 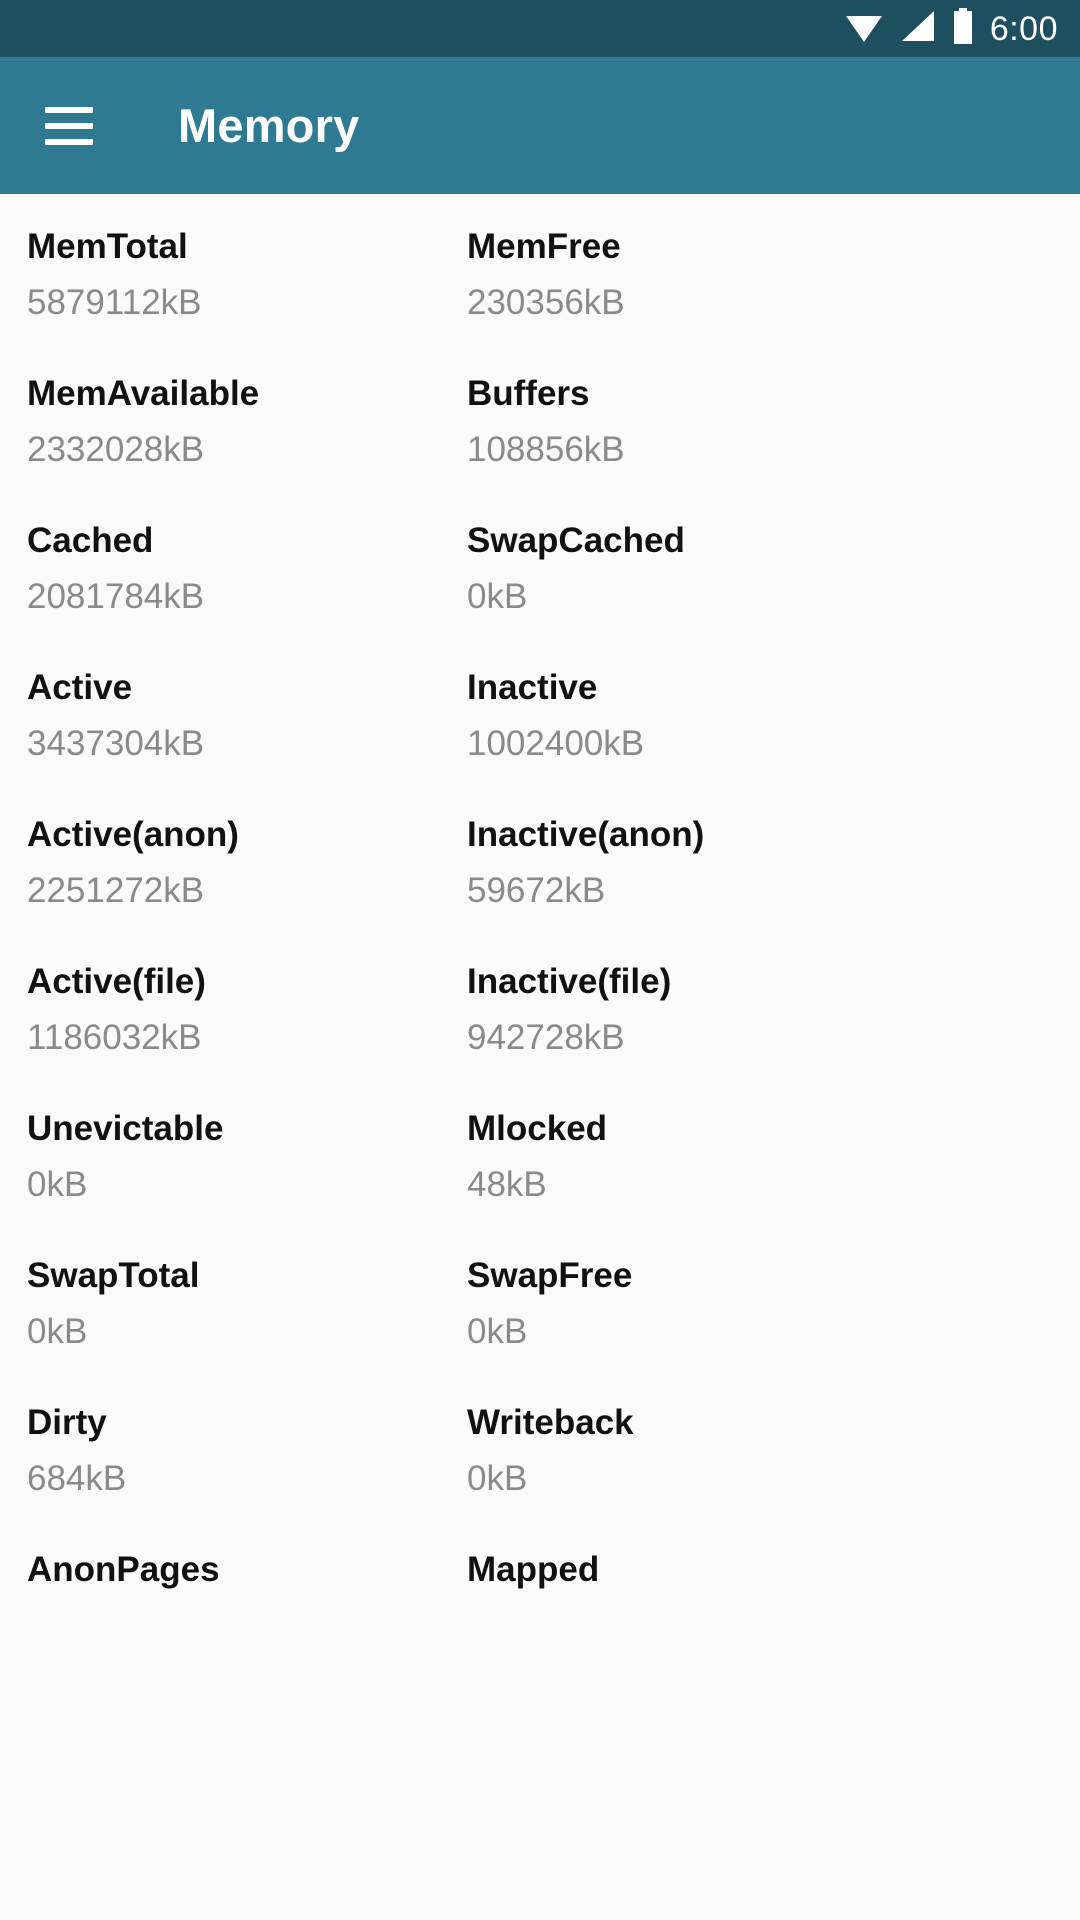 I want to click on meminfo-entry: Inactive(anon) 59672kB, so click(x=687, y=873).